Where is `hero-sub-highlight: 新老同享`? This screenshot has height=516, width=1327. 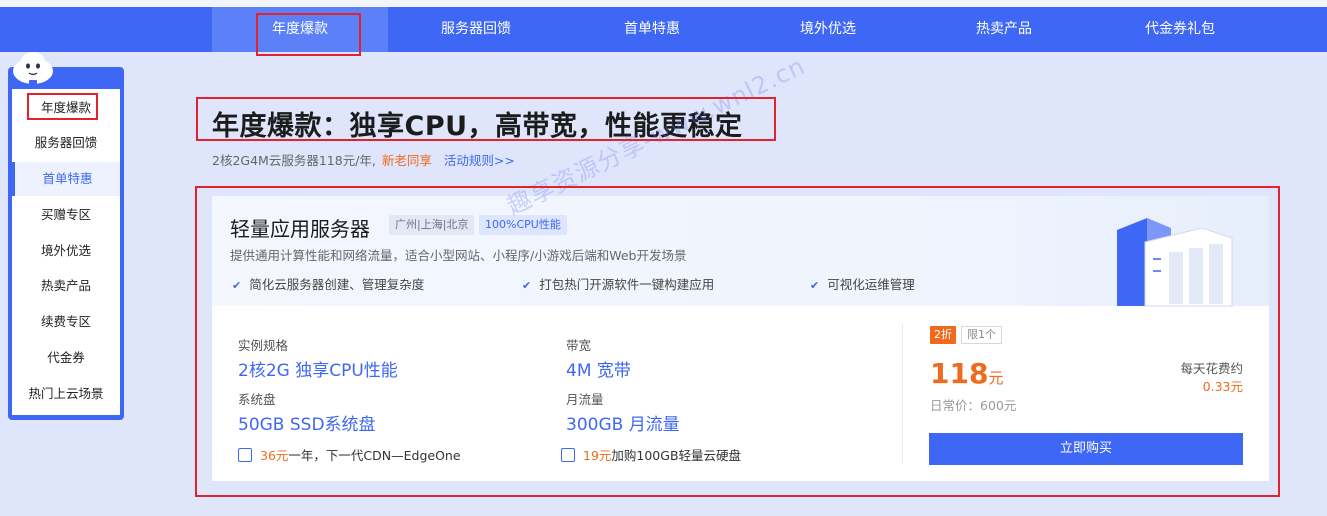
hero-sub-highlight: 新老同享 is located at coordinates (406, 160).